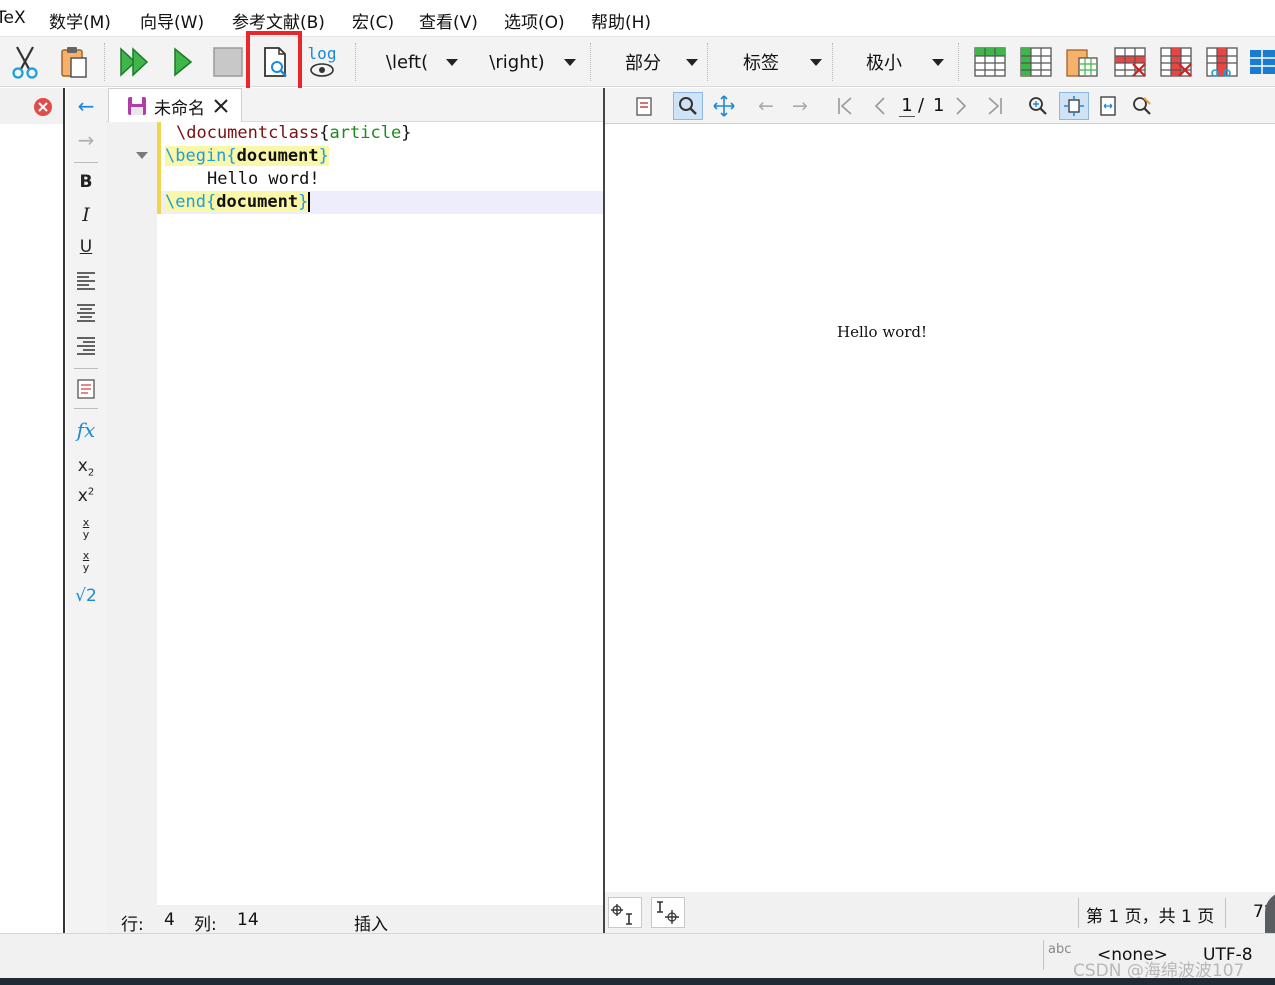 The image size is (1275, 985). I want to click on cut-column-icon, so click(1222, 62).